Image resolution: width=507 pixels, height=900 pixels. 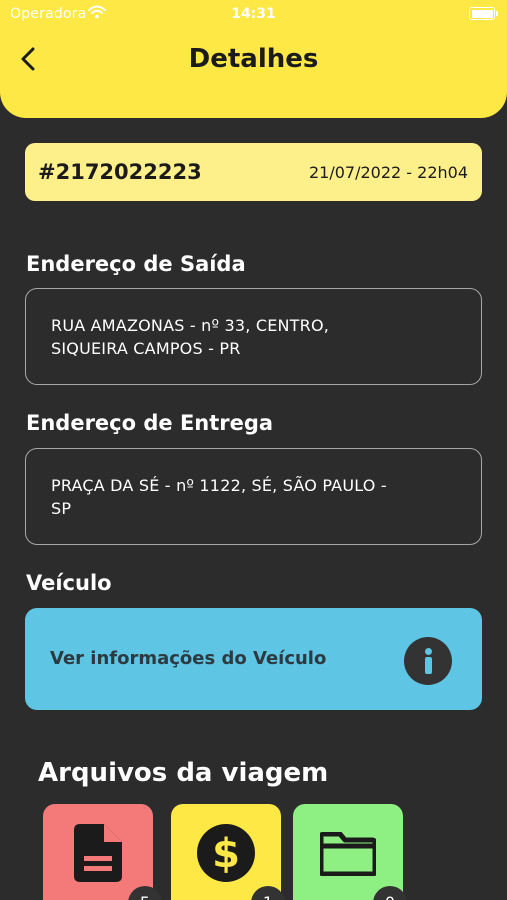 I want to click on file-tile-payments: $ 1, so click(x=228, y=852).